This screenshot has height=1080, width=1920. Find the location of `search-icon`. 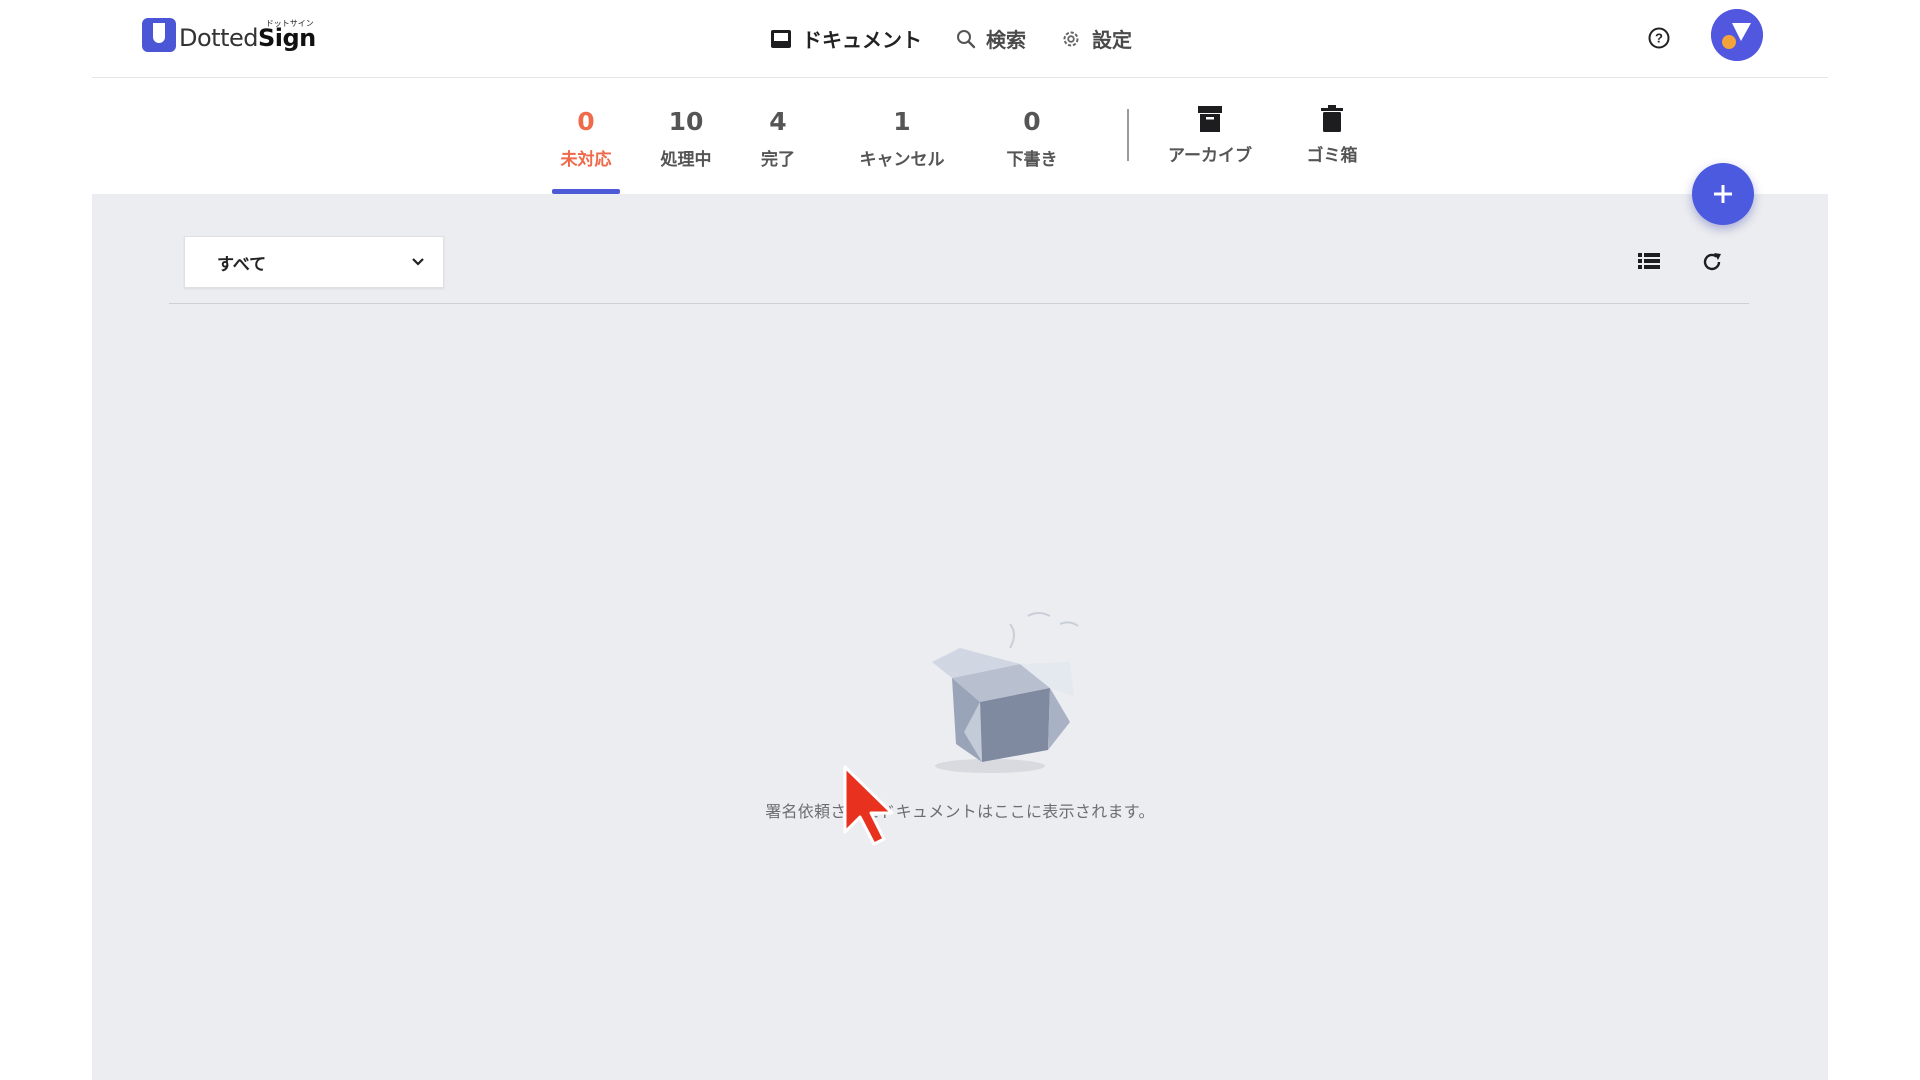

search-icon is located at coordinates (966, 38).